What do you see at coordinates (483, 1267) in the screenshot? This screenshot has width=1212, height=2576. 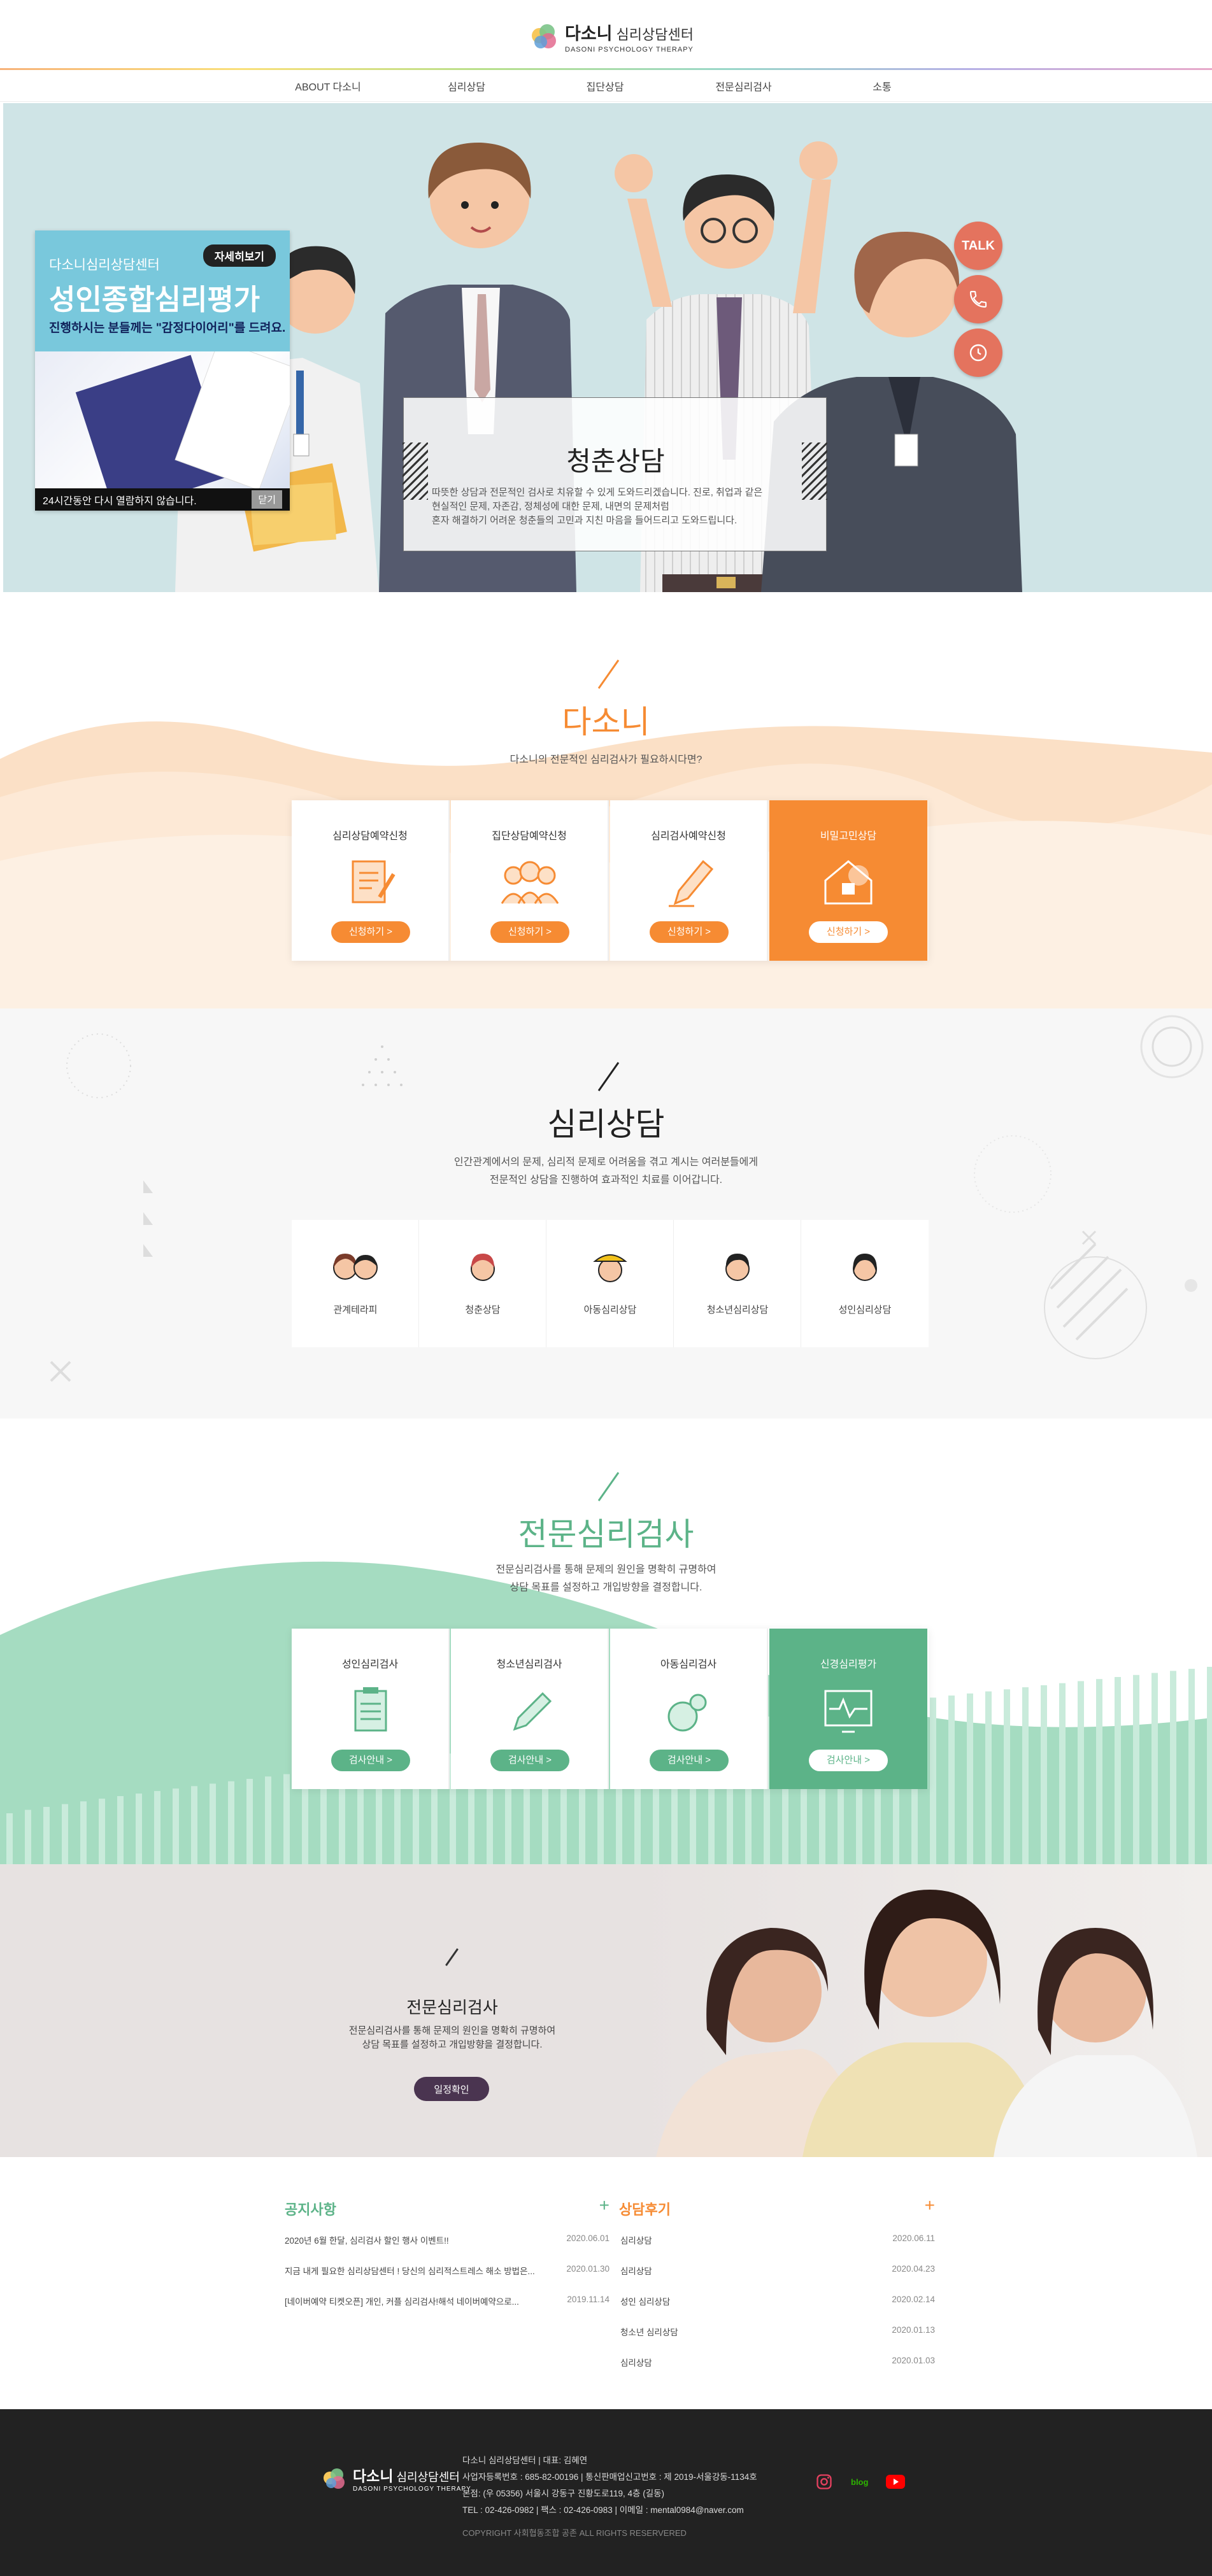 I see `girl-icon` at bounding box center [483, 1267].